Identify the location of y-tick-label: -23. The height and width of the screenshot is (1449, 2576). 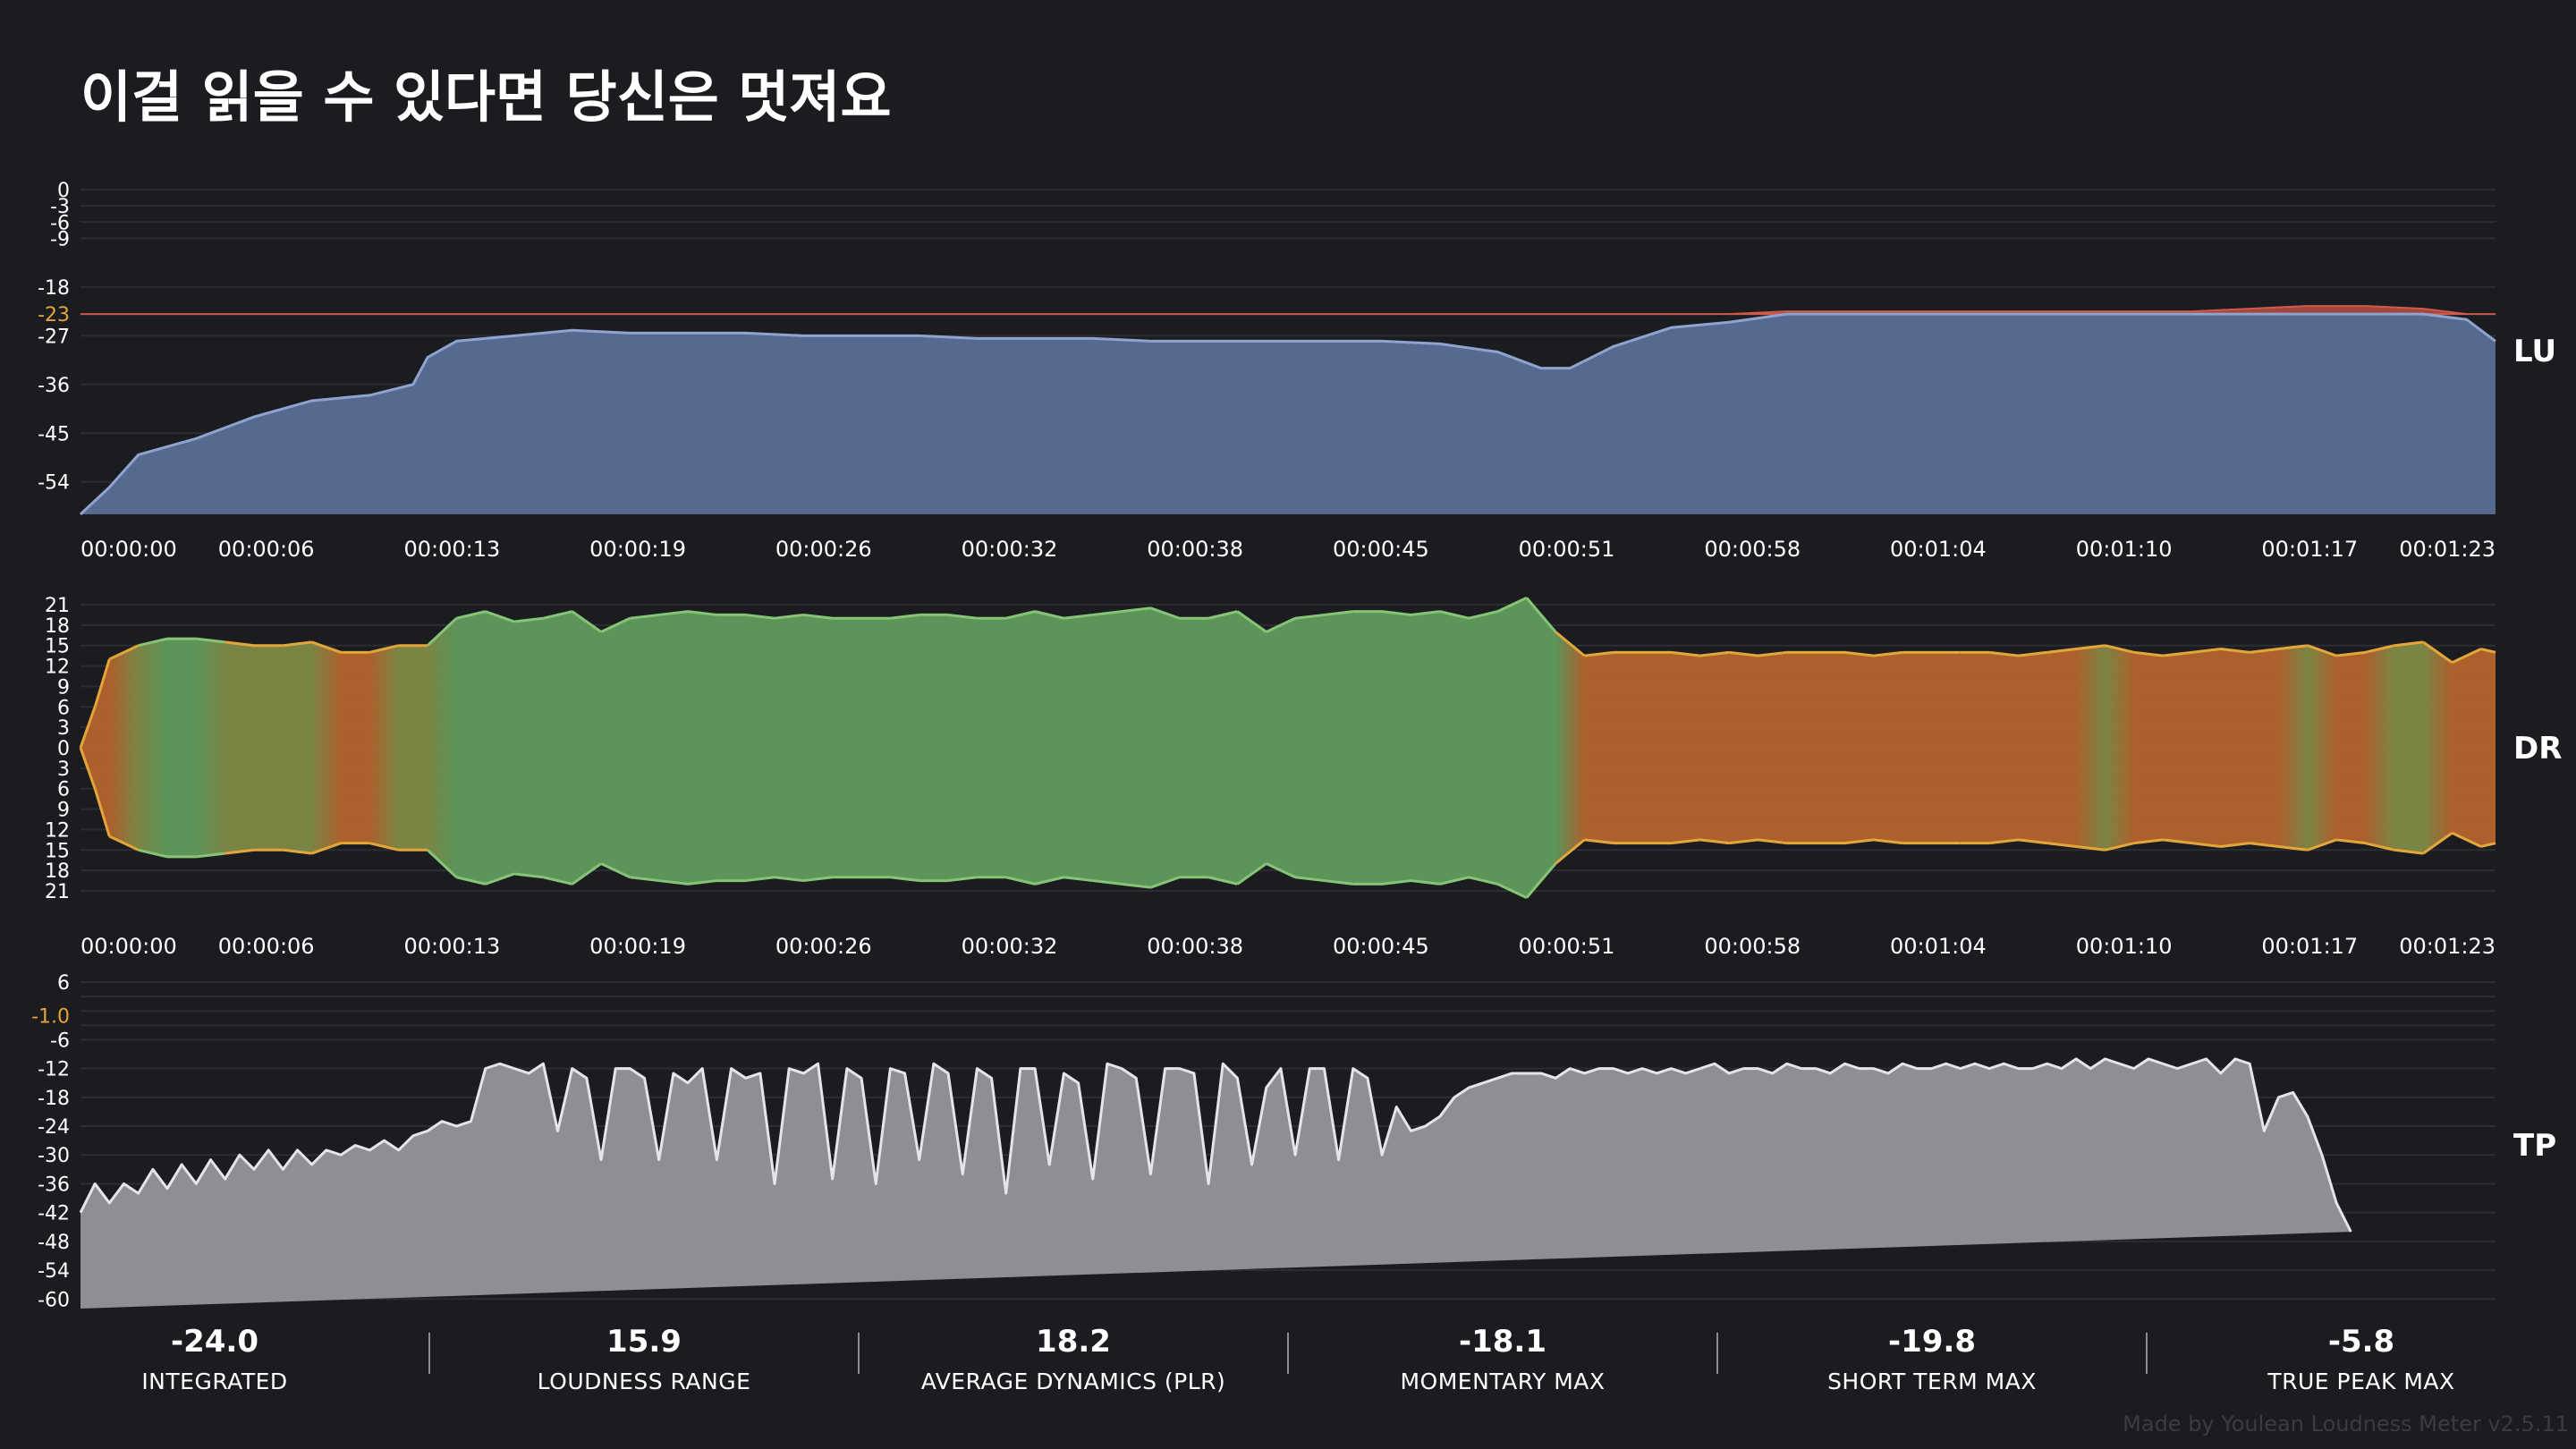
(54, 315).